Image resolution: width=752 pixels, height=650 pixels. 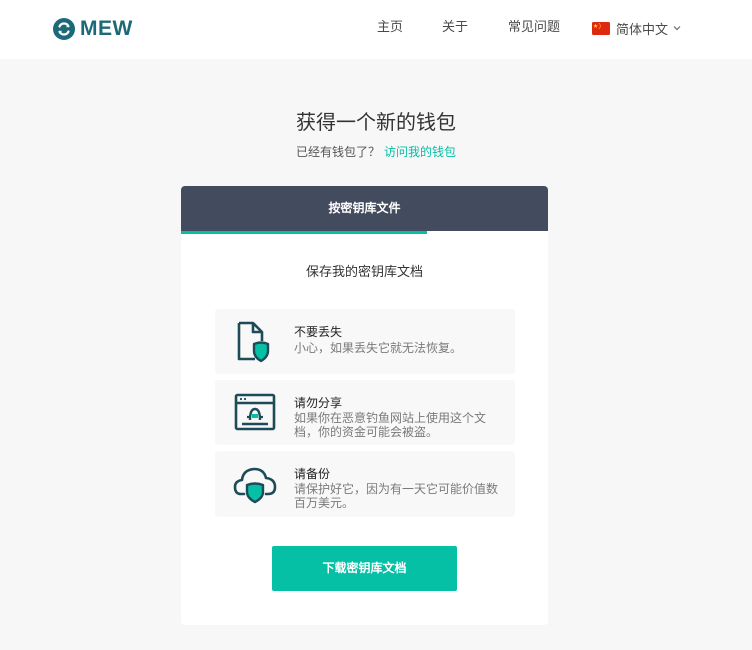 I want to click on page-title: 获得一个新的钱包, so click(x=376, y=122).